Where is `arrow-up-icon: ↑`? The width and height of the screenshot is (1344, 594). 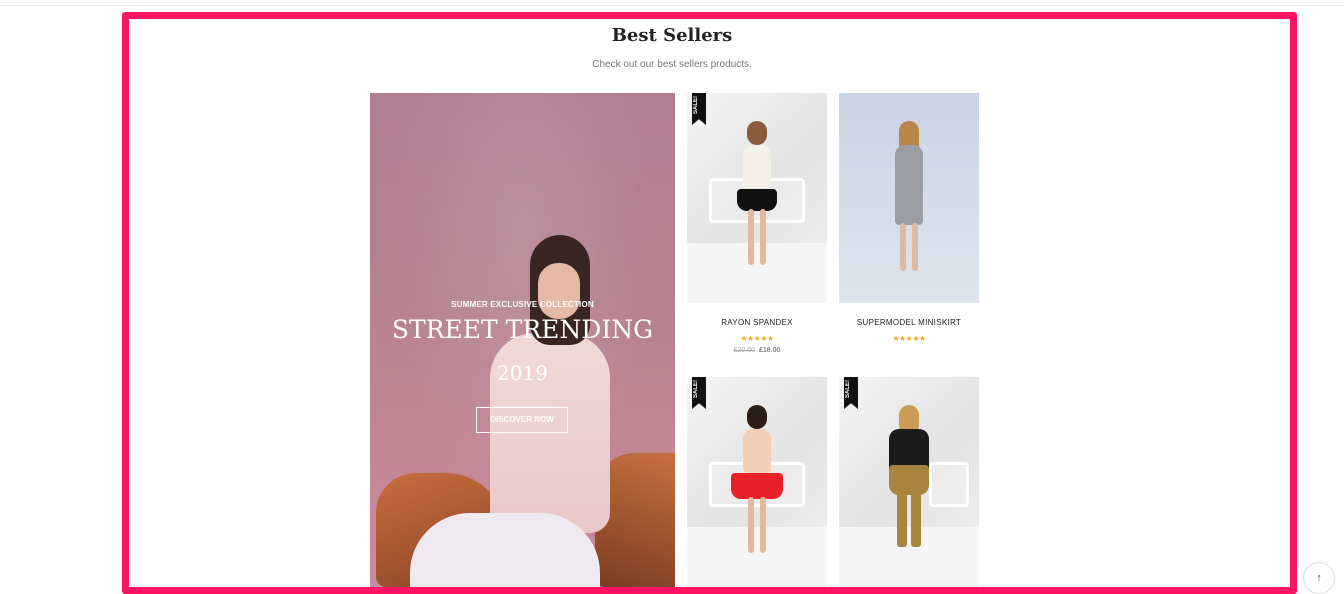
arrow-up-icon: ↑ is located at coordinates (1319, 578).